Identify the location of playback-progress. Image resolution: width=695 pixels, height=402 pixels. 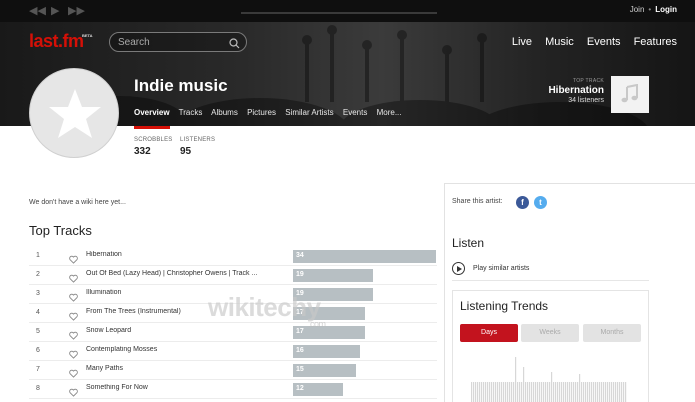
(339, 13).